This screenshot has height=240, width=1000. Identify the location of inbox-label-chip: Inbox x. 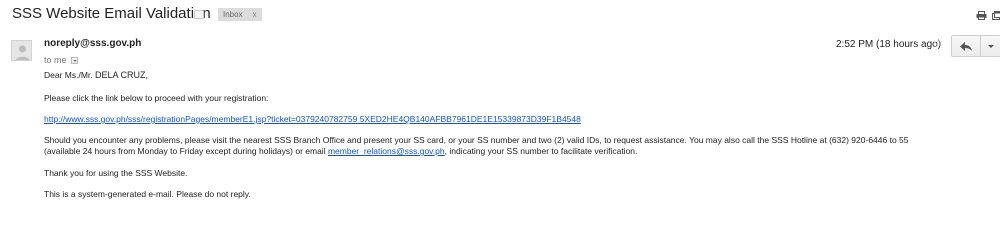
(240, 14).